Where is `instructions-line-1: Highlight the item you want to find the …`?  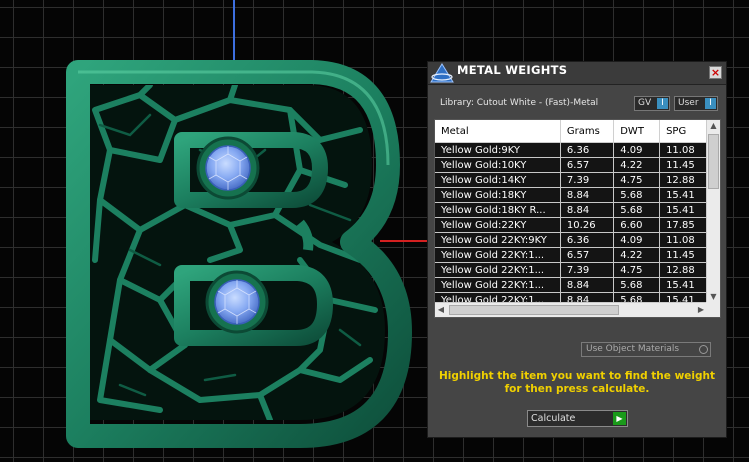
instructions-line-1: Highlight the item you want to find the … is located at coordinates (577, 376).